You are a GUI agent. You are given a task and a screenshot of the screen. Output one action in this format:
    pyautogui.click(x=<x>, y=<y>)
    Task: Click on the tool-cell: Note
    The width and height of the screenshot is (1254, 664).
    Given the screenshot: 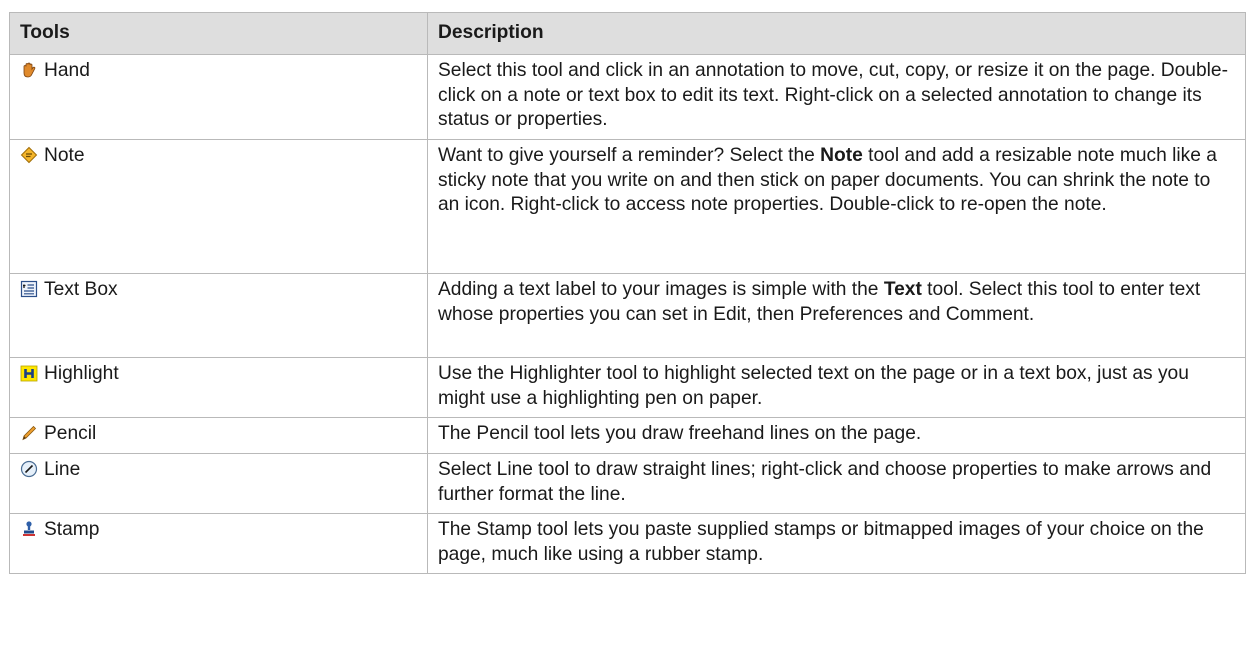 What is the action you would take?
    pyautogui.click(x=218, y=206)
    